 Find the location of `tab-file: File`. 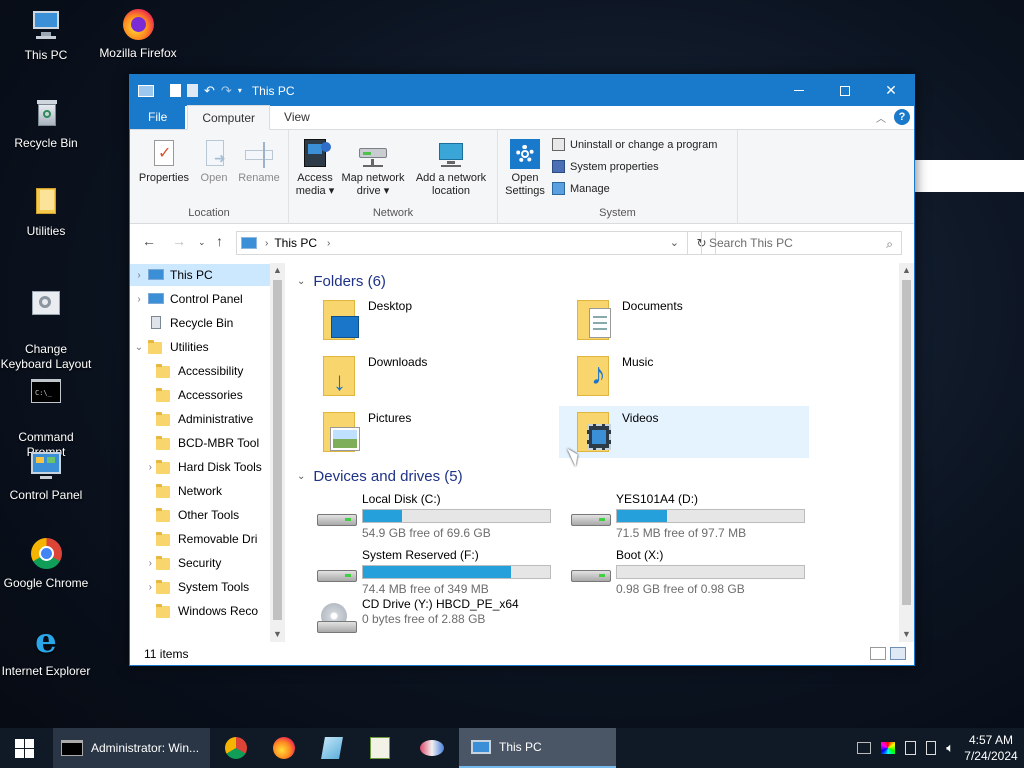

tab-file: File is located at coordinates (158, 117).